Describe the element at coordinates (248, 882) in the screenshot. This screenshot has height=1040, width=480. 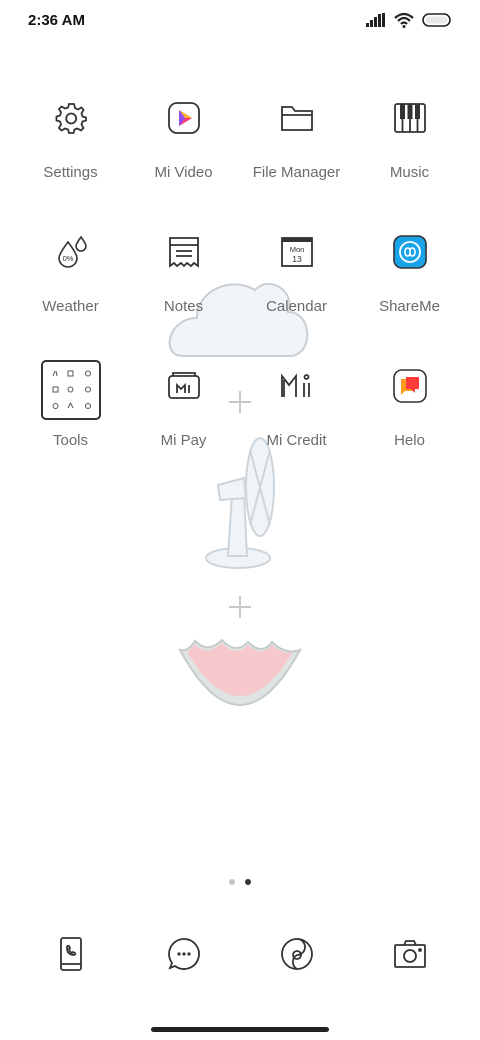
I see `page-dot-active` at that location.